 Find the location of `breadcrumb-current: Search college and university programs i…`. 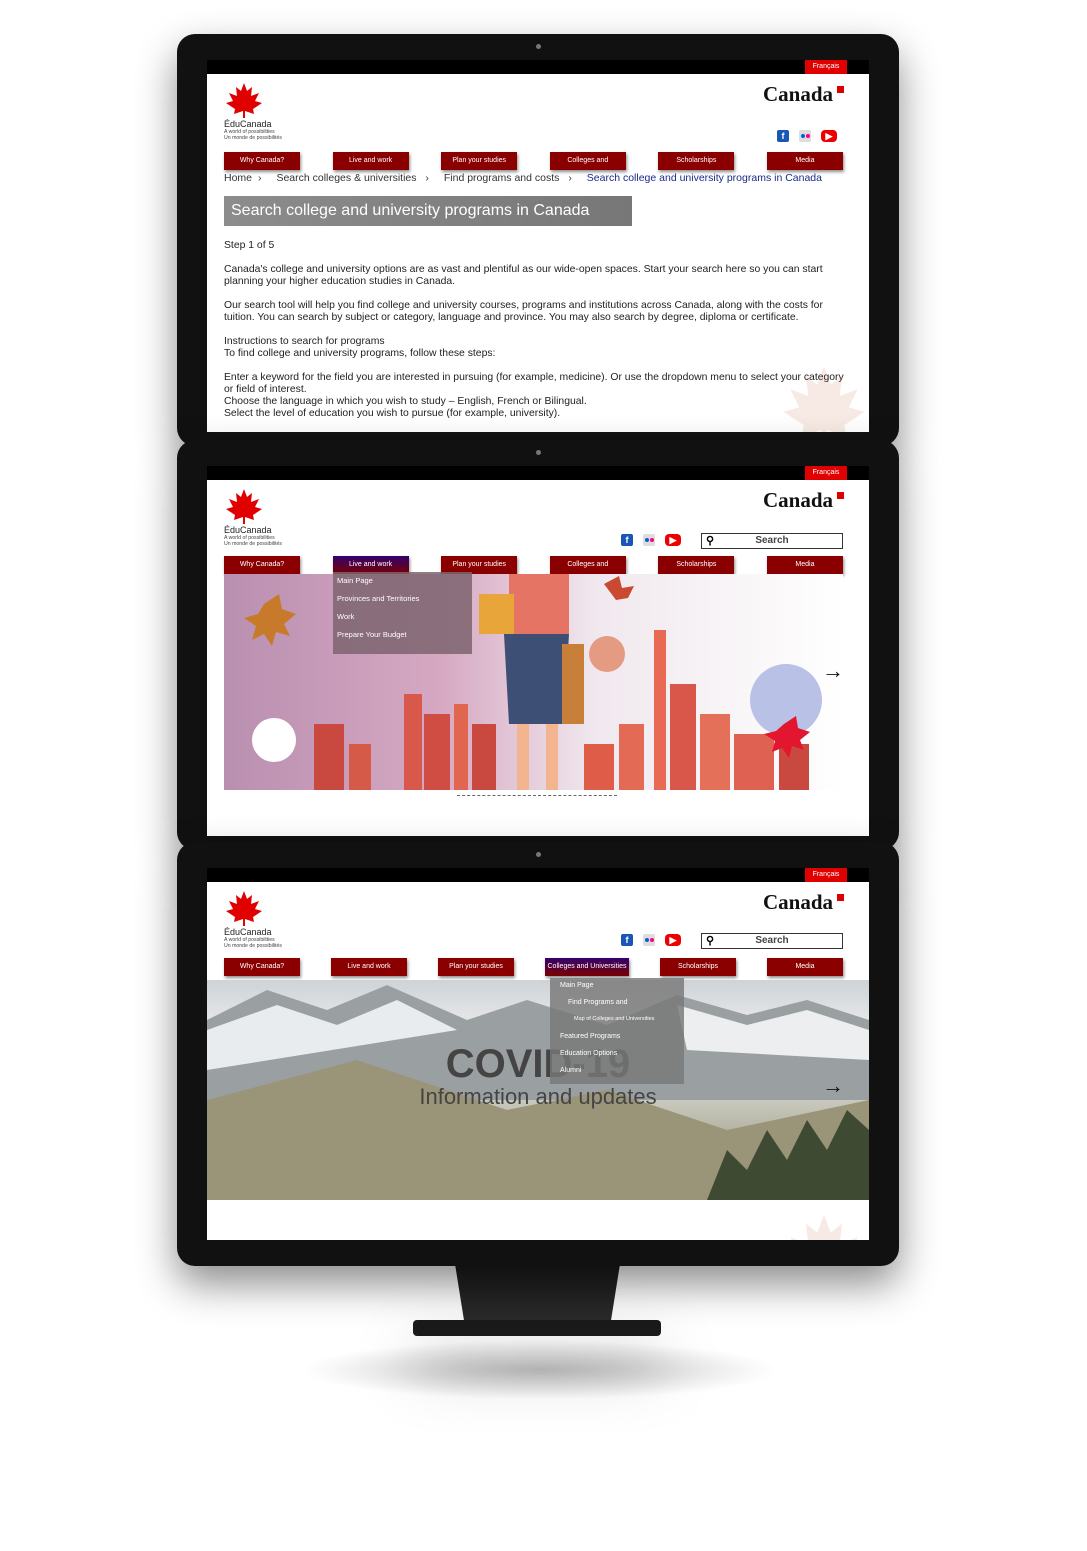

breadcrumb-current: Search college and university programs i… is located at coordinates (704, 178).